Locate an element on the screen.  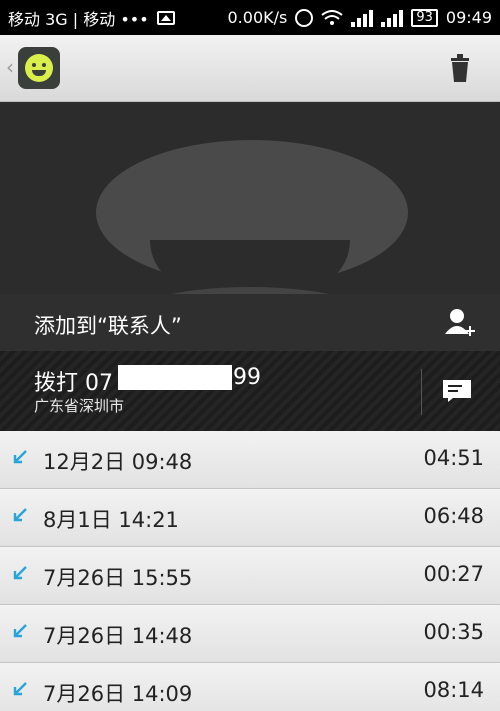
call-duration: 00:35 is located at coordinates (453, 632).